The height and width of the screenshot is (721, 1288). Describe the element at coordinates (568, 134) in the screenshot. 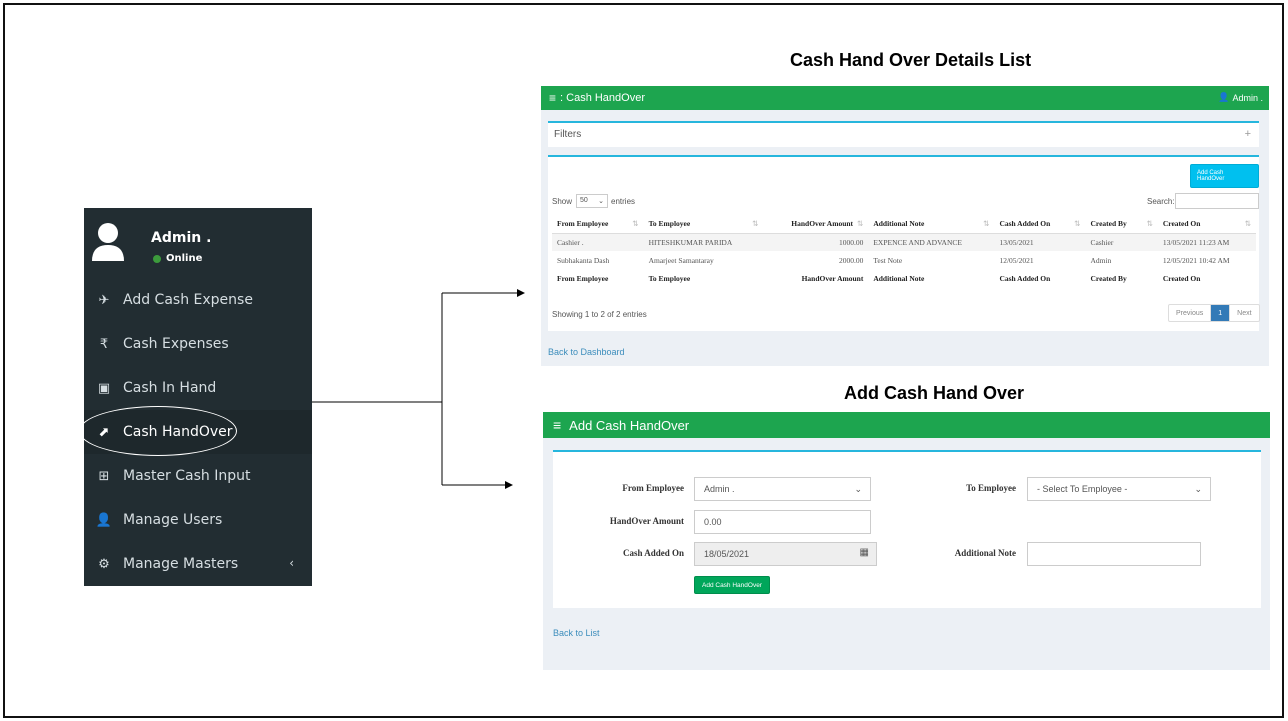

I see `filters-label: Filters` at that location.